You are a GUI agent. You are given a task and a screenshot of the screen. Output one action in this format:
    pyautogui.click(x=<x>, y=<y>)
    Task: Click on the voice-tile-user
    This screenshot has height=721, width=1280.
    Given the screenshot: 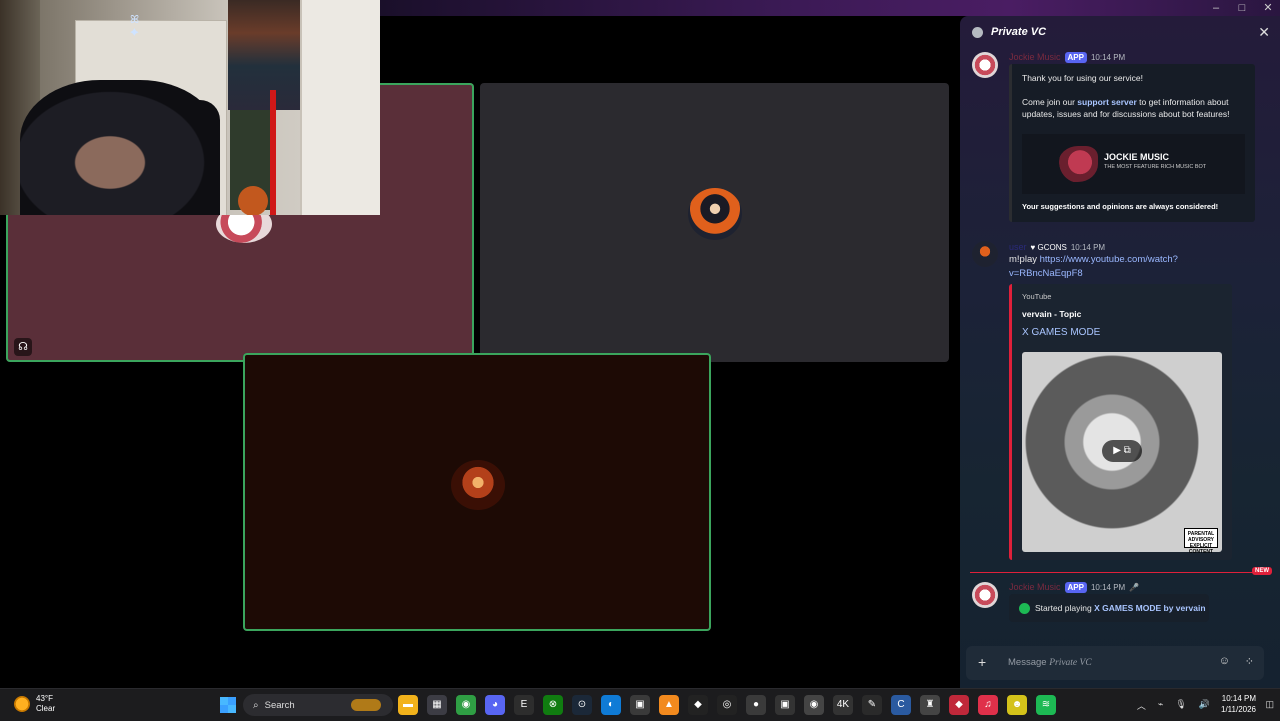 What is the action you would take?
    pyautogui.click(x=714, y=222)
    